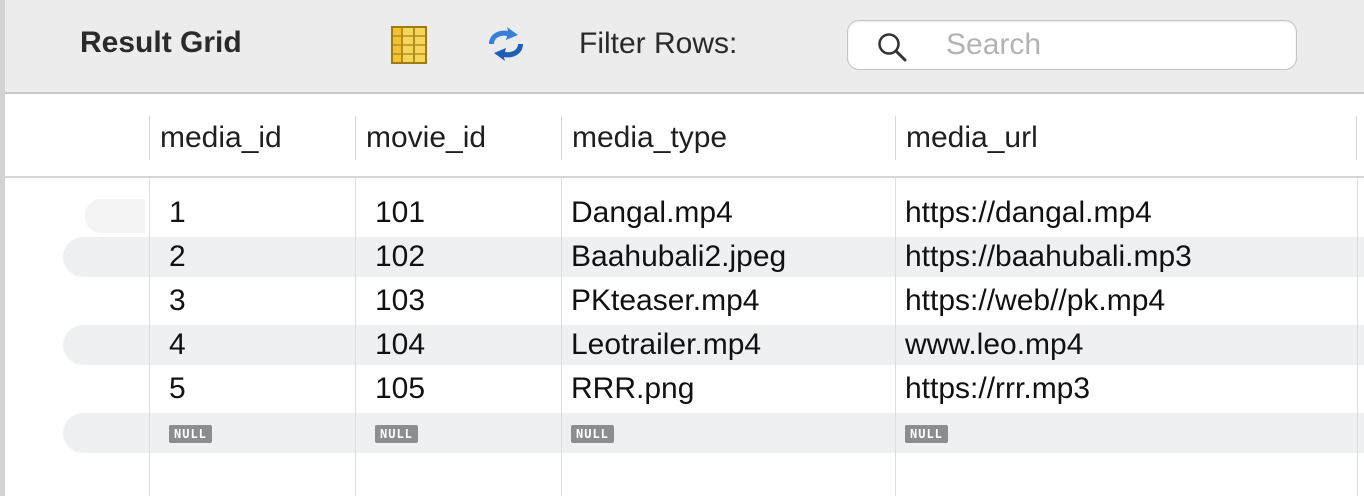 The height and width of the screenshot is (496, 1364). Describe the element at coordinates (718, 433) in the screenshot. I see `cell-media-type: NULL` at that location.